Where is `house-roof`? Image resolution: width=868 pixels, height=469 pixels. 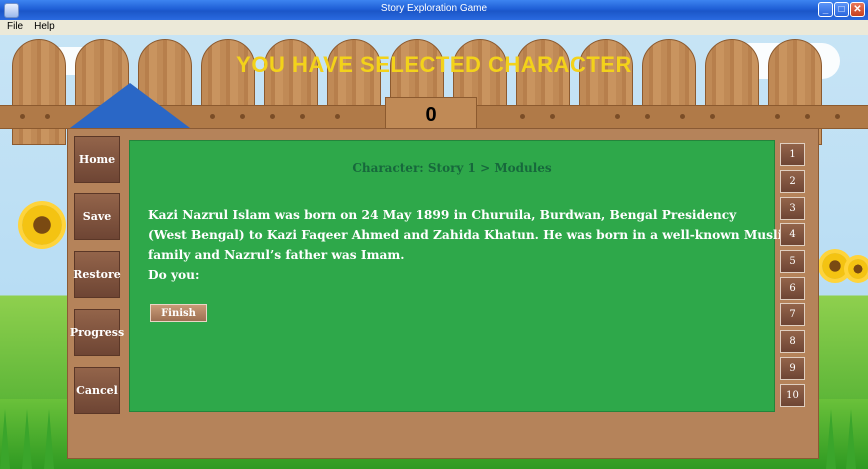 house-roof is located at coordinates (130, 105).